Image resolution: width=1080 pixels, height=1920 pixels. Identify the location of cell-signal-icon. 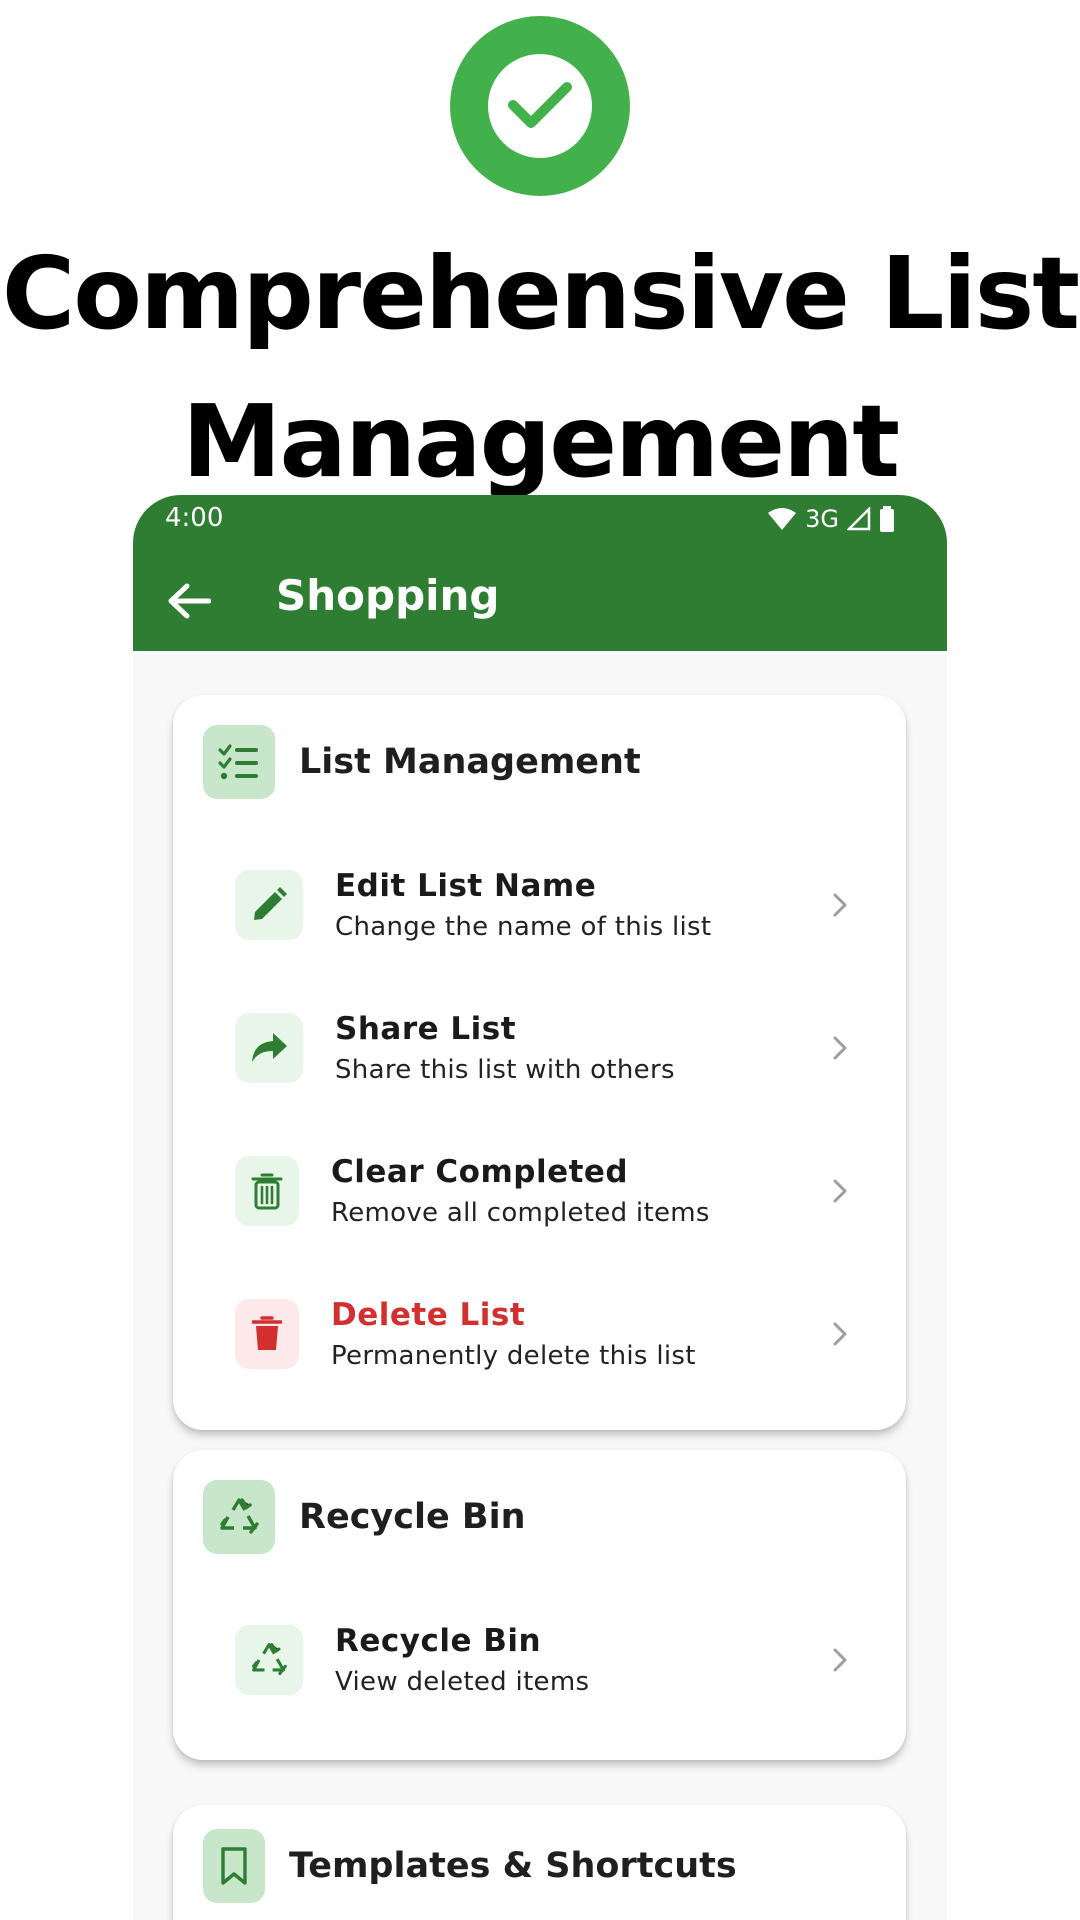
(859, 519).